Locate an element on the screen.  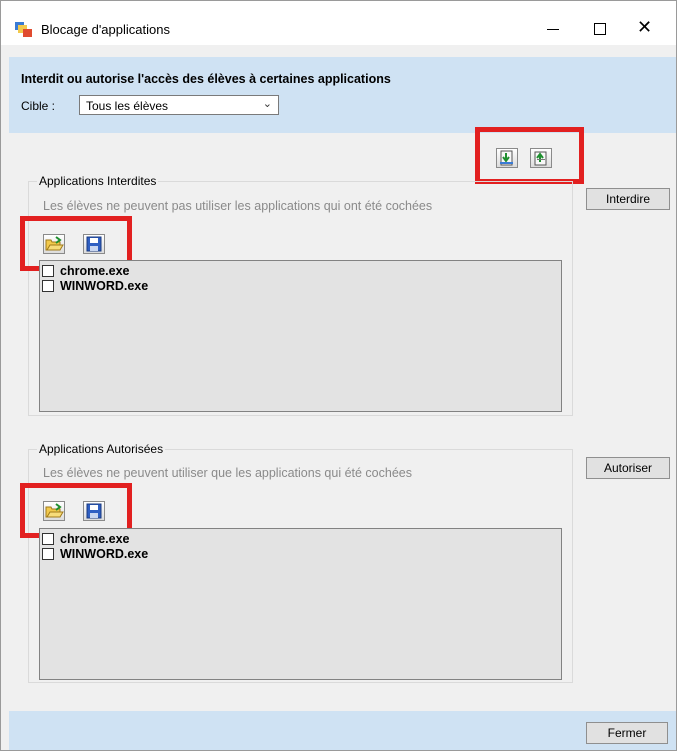
highlight-box is located at coordinates (529, 155).